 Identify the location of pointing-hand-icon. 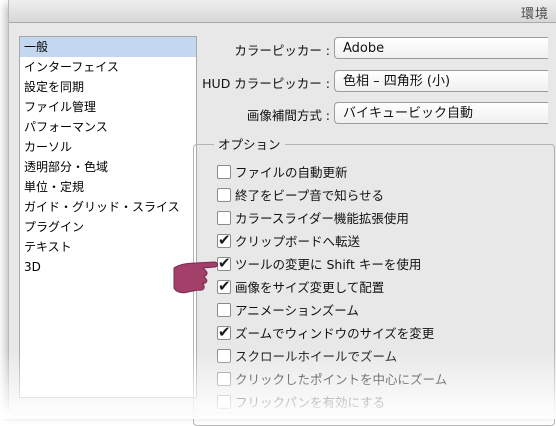
(195, 277).